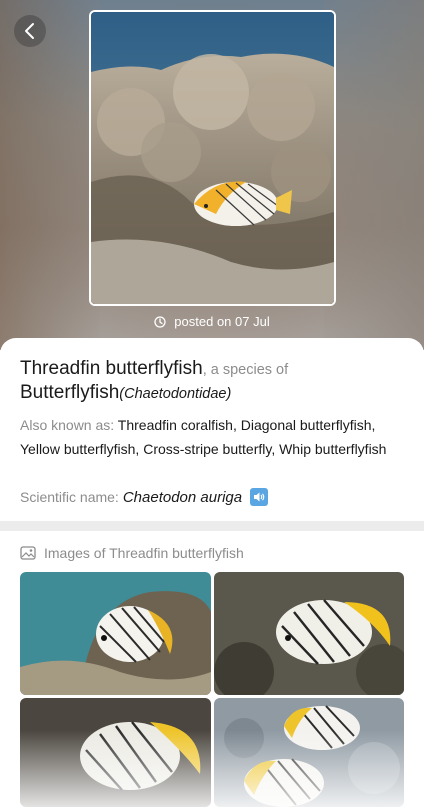 The image size is (424, 807). I want to click on chevron-left-icon, so click(29, 31).